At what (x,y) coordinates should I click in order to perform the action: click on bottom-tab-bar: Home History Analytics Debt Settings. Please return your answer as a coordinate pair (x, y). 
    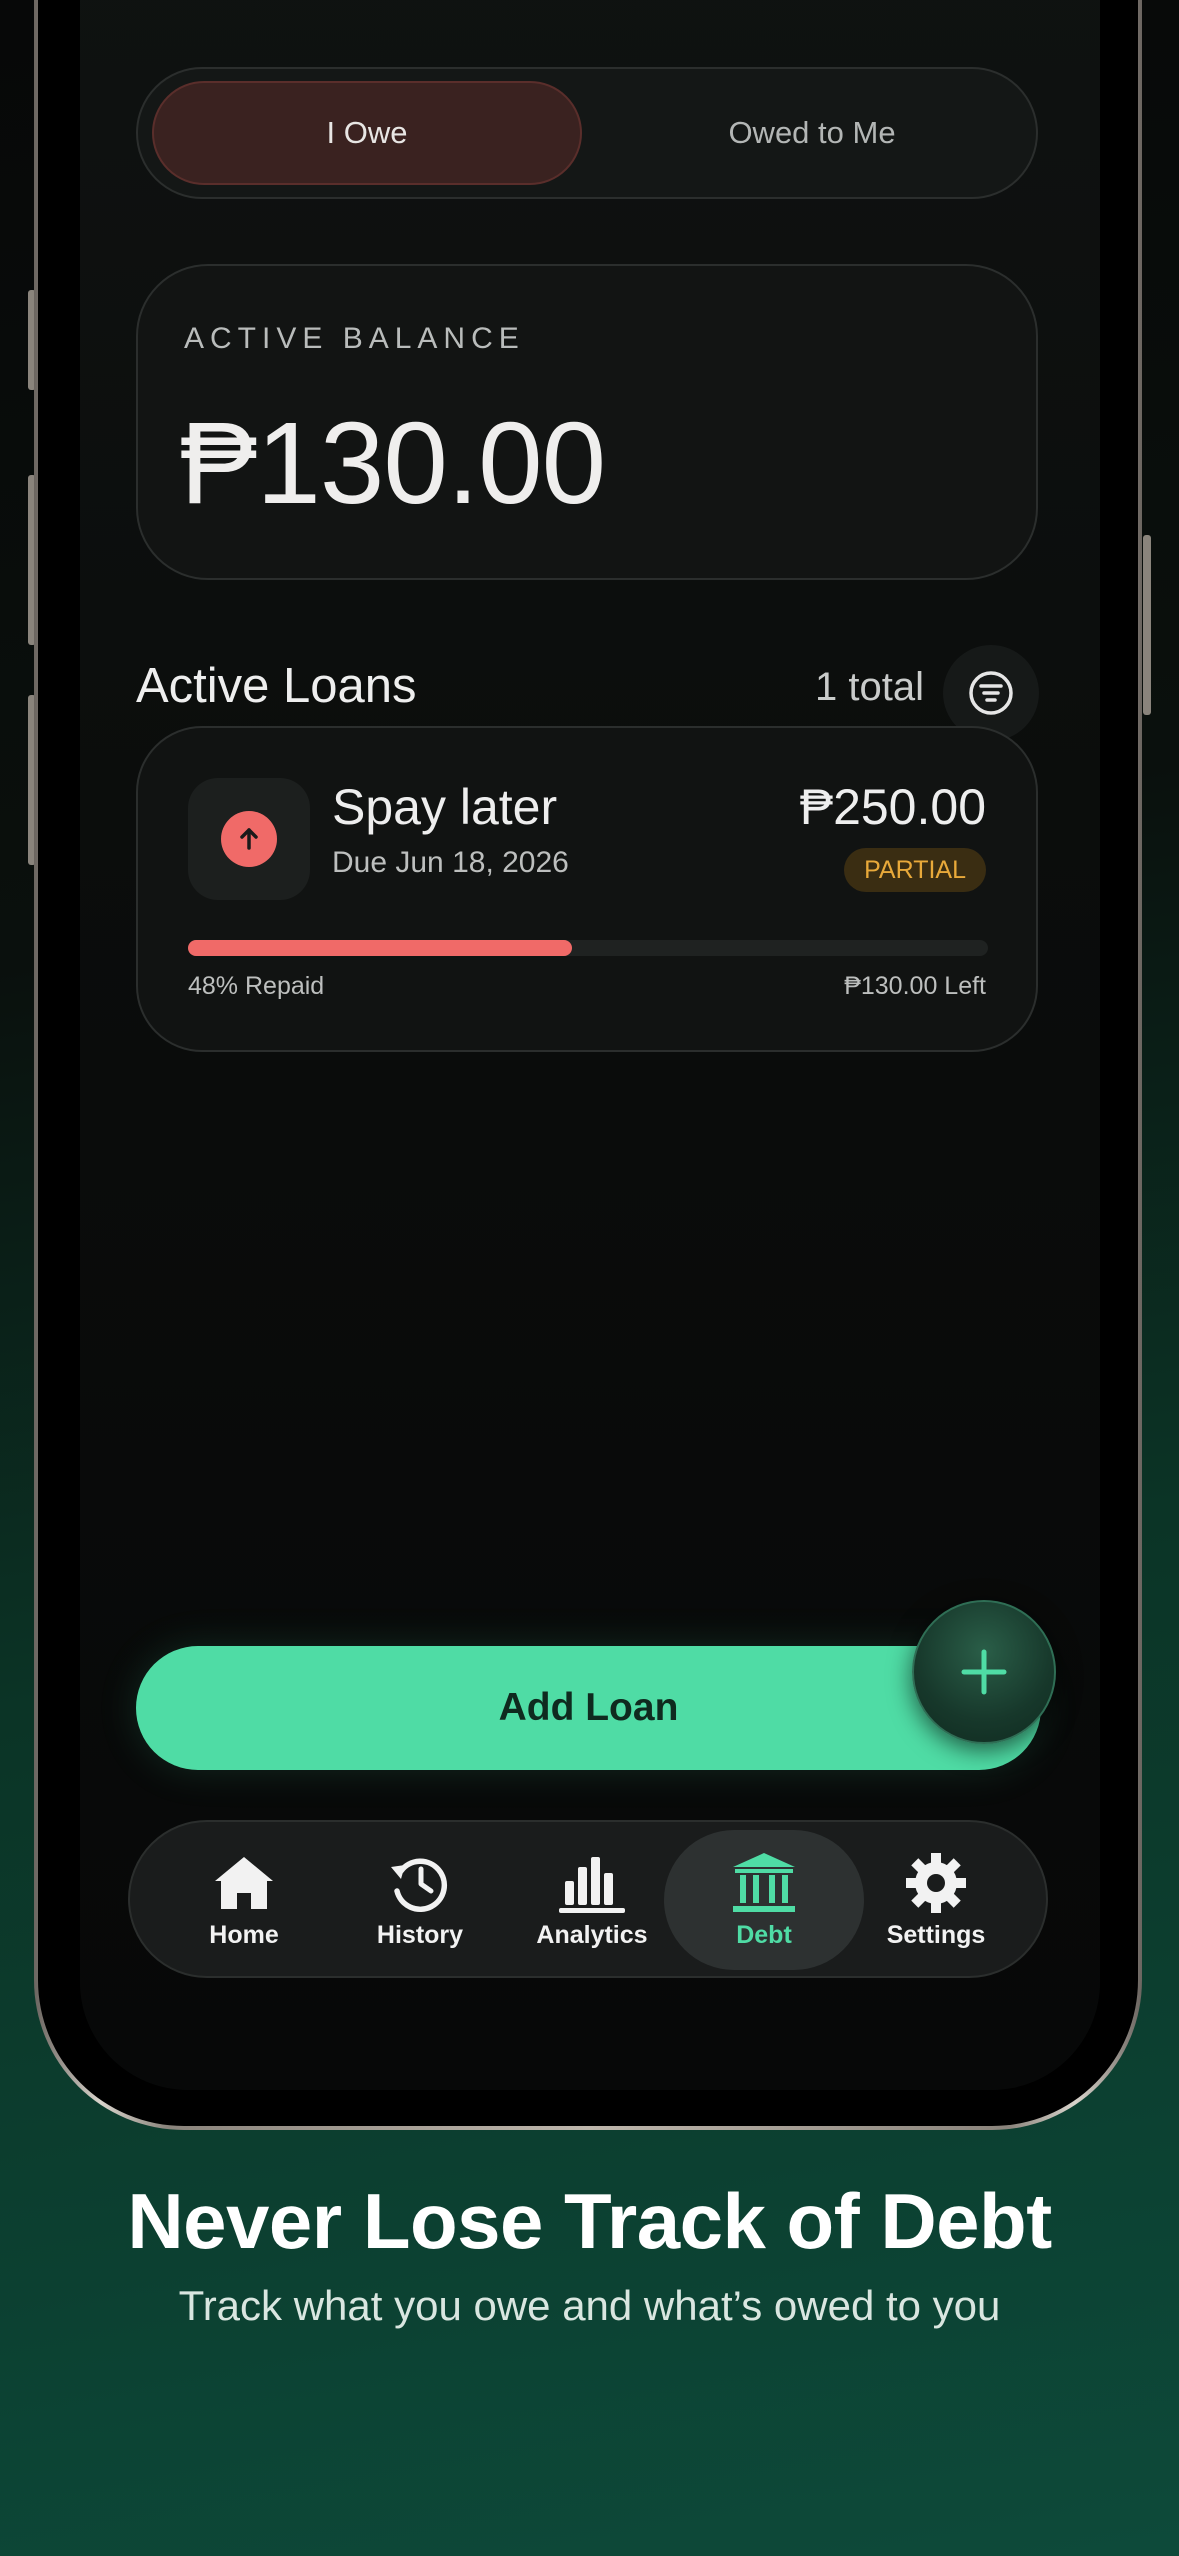
    Looking at the image, I should click on (588, 1899).